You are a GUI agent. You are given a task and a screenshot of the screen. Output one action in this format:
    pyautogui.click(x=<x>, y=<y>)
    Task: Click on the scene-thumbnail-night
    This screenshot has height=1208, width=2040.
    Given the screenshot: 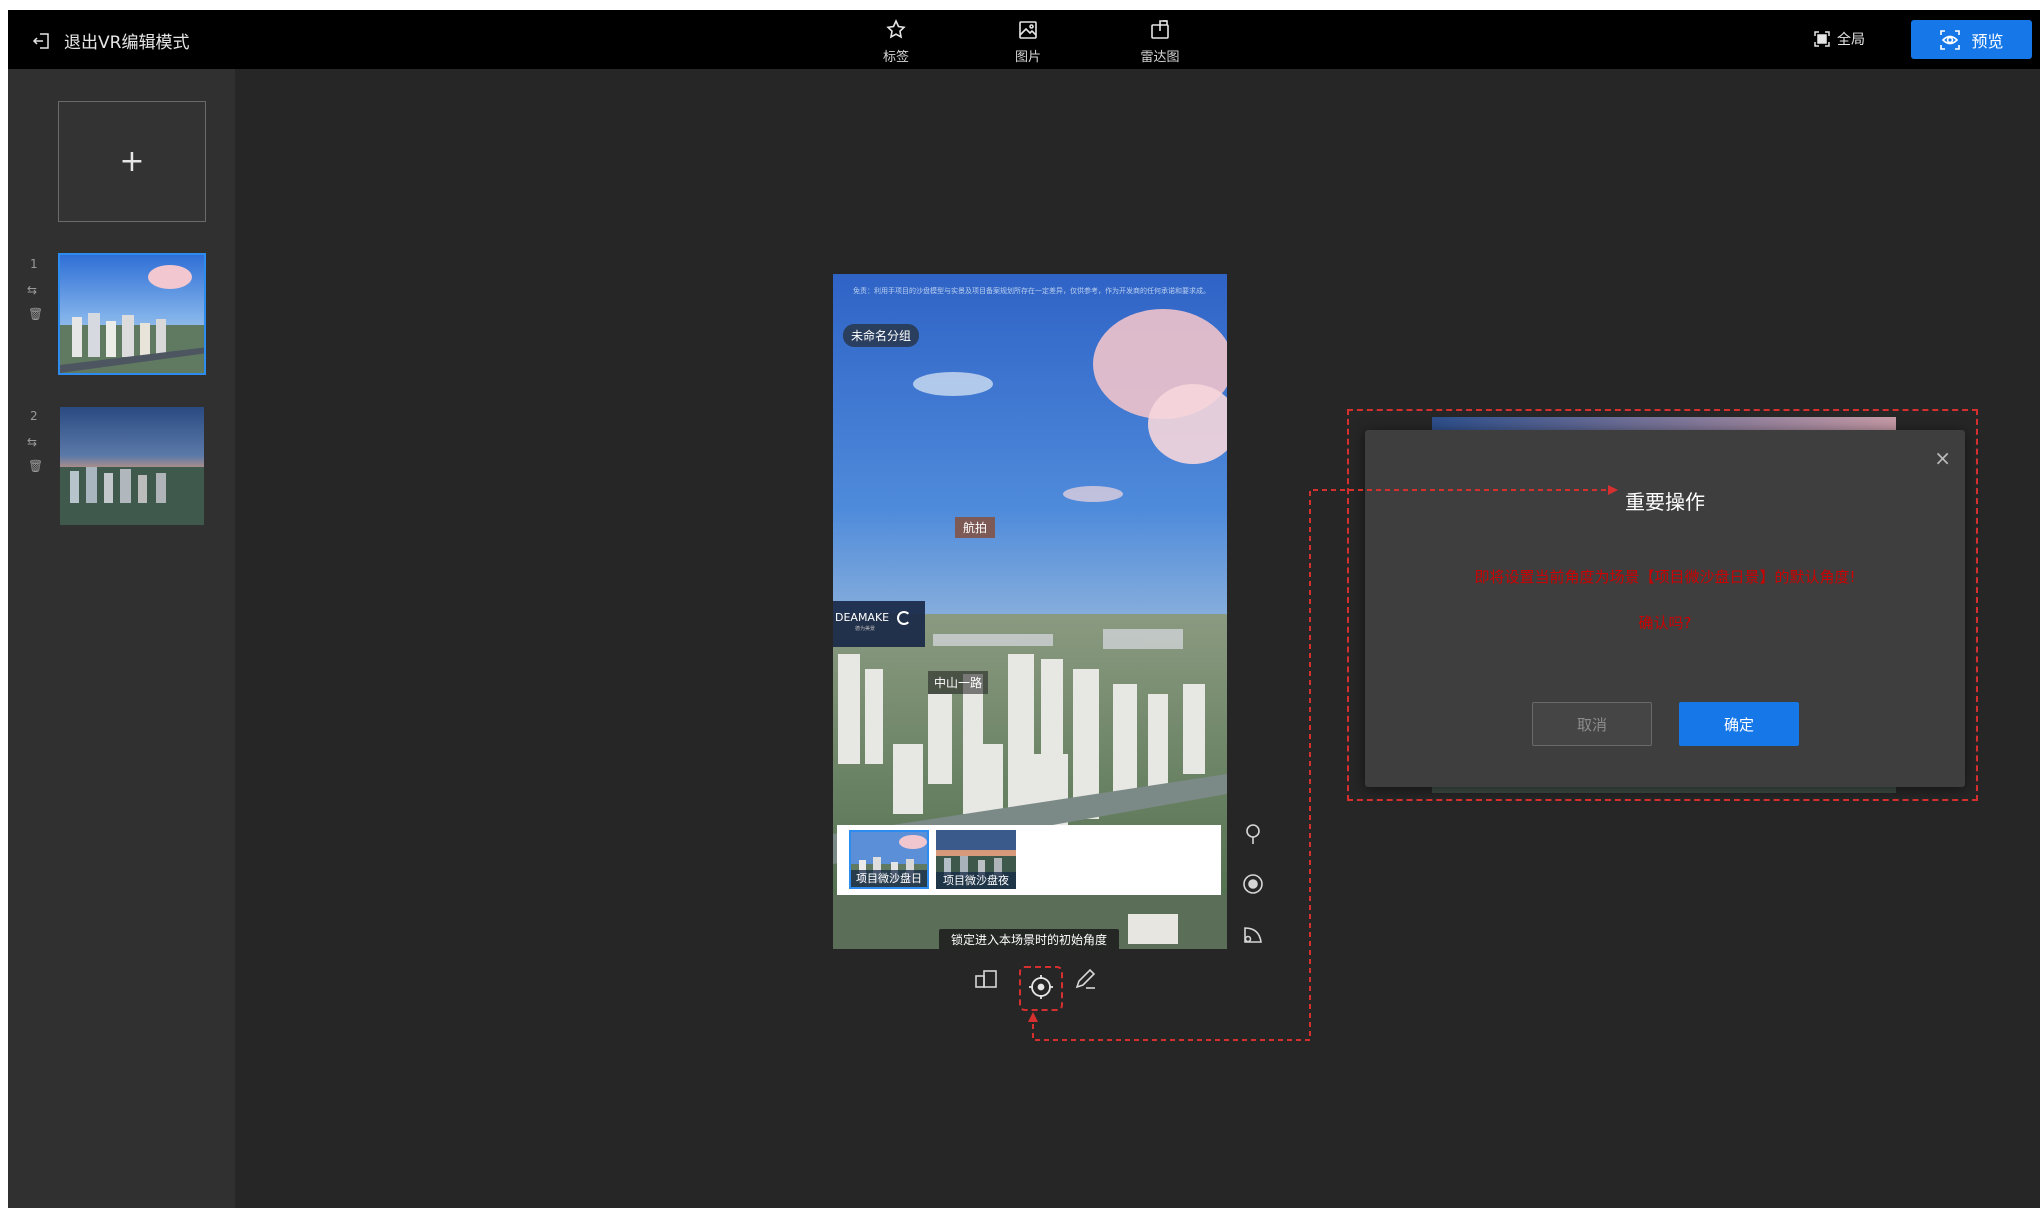 What is the action you would take?
    pyautogui.click(x=132, y=466)
    